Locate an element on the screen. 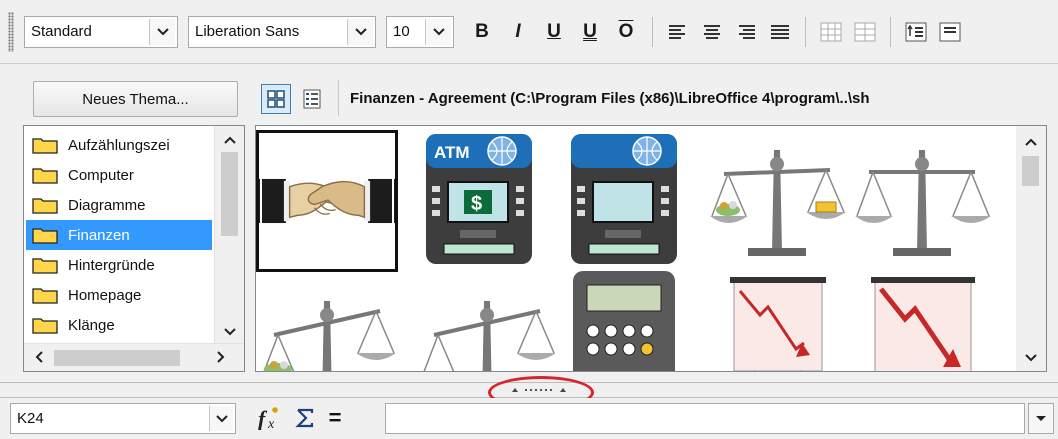 This screenshot has width=1058, height=439. formula-expand-button is located at coordinates (1041, 418).